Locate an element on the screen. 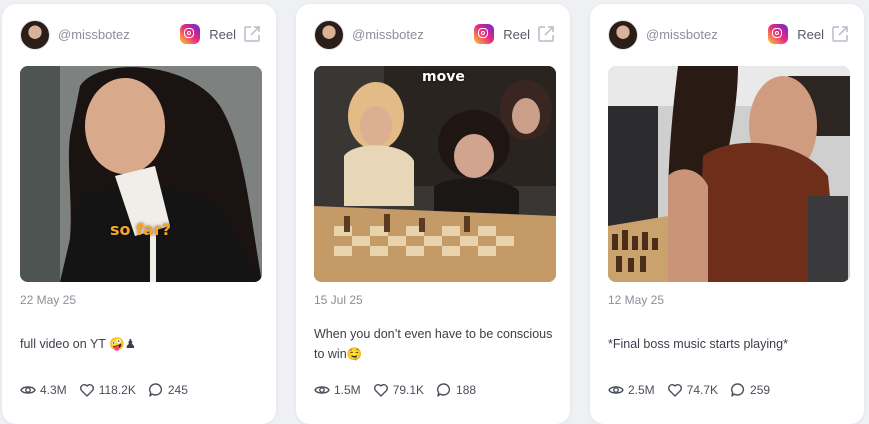 Image resolution: width=869 pixels, height=424 pixels. comments-stat: 259 is located at coordinates (750, 390).